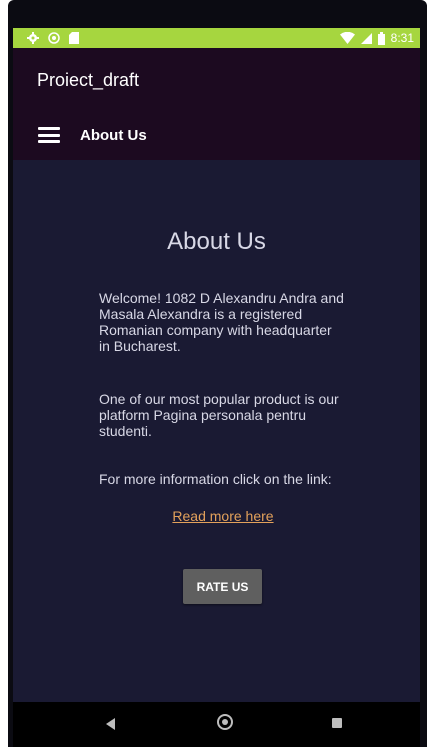 Image resolution: width=434 pixels, height=747 pixels. Describe the element at coordinates (113, 135) in the screenshot. I see `toolbar-title: About Us` at that location.